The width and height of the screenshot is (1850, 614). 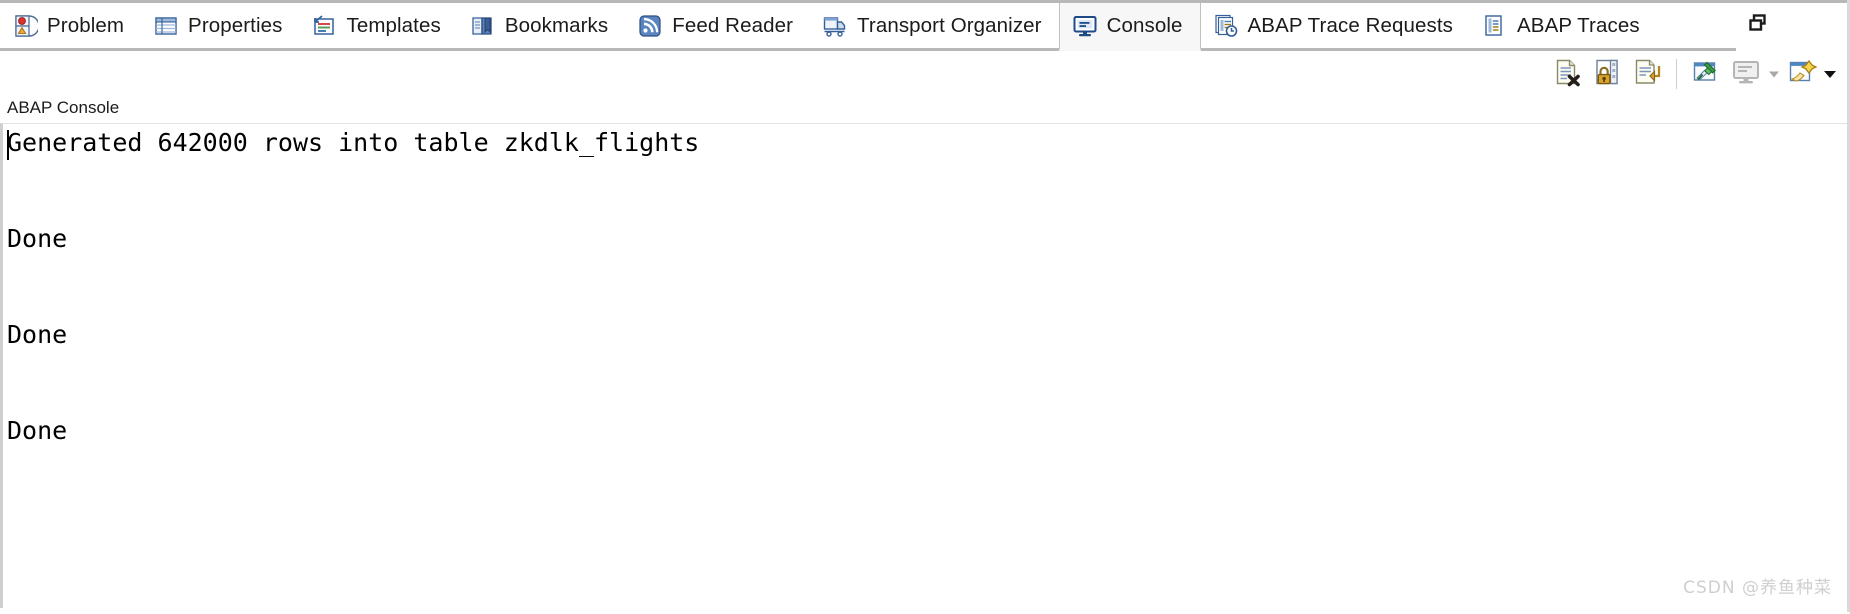 I want to click on toolbar-separator, so click(x=1676, y=74).